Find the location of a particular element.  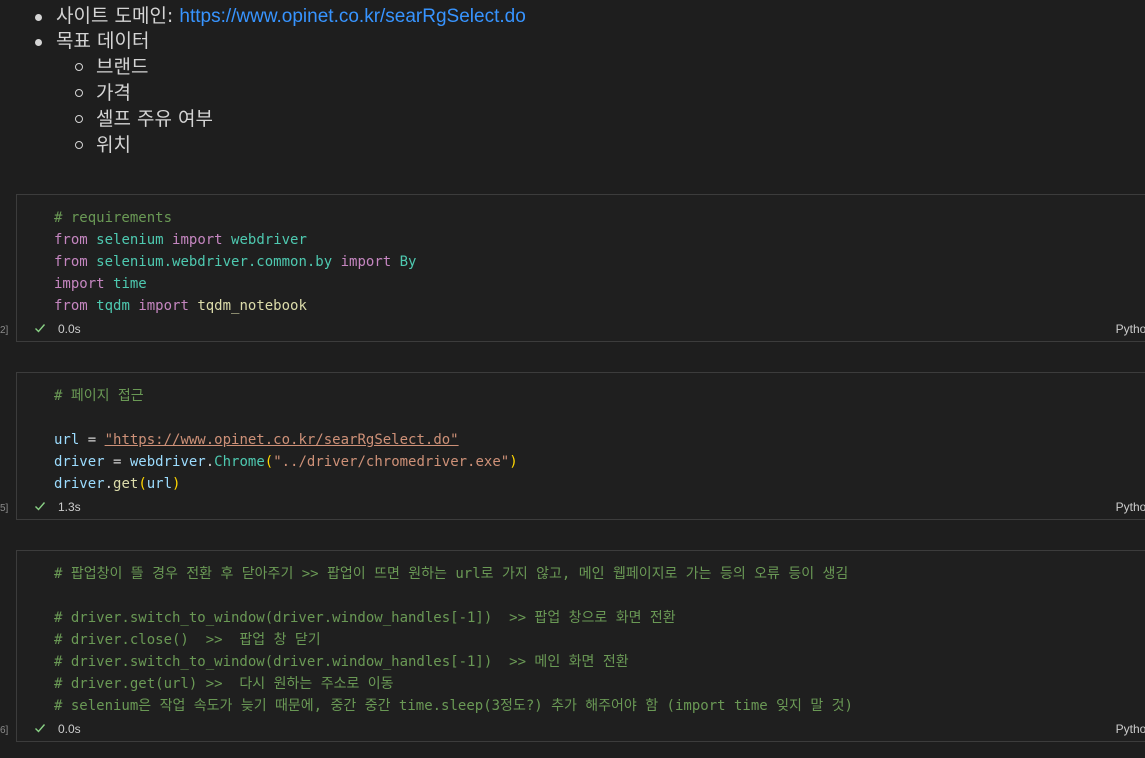

code-token: get is located at coordinates (126, 484).